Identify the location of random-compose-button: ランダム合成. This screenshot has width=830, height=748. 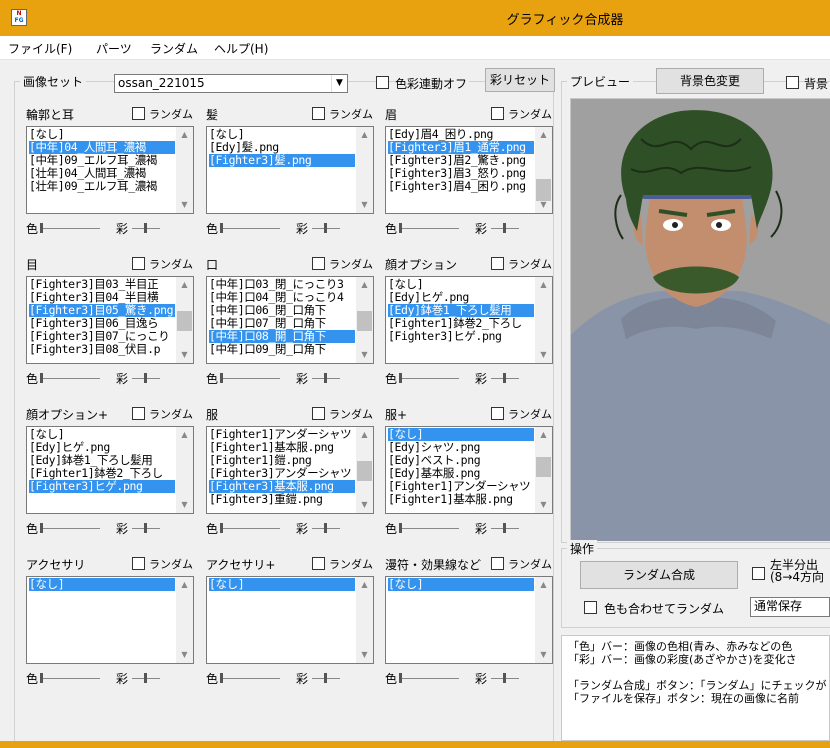
(659, 575).